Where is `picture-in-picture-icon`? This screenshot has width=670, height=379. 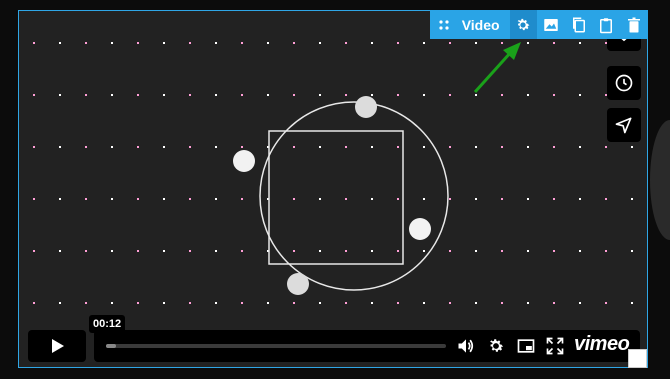 picture-in-picture-icon is located at coordinates (526, 346).